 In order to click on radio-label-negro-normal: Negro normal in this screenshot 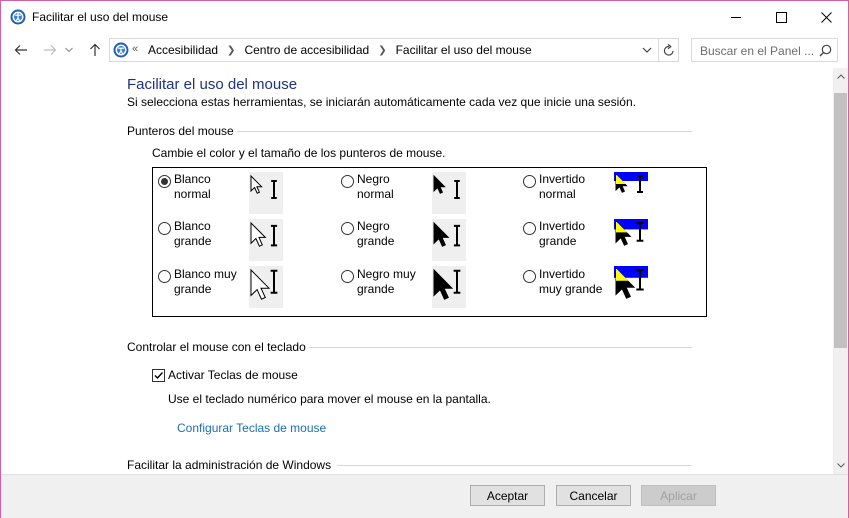, I will do `click(375, 187)`.